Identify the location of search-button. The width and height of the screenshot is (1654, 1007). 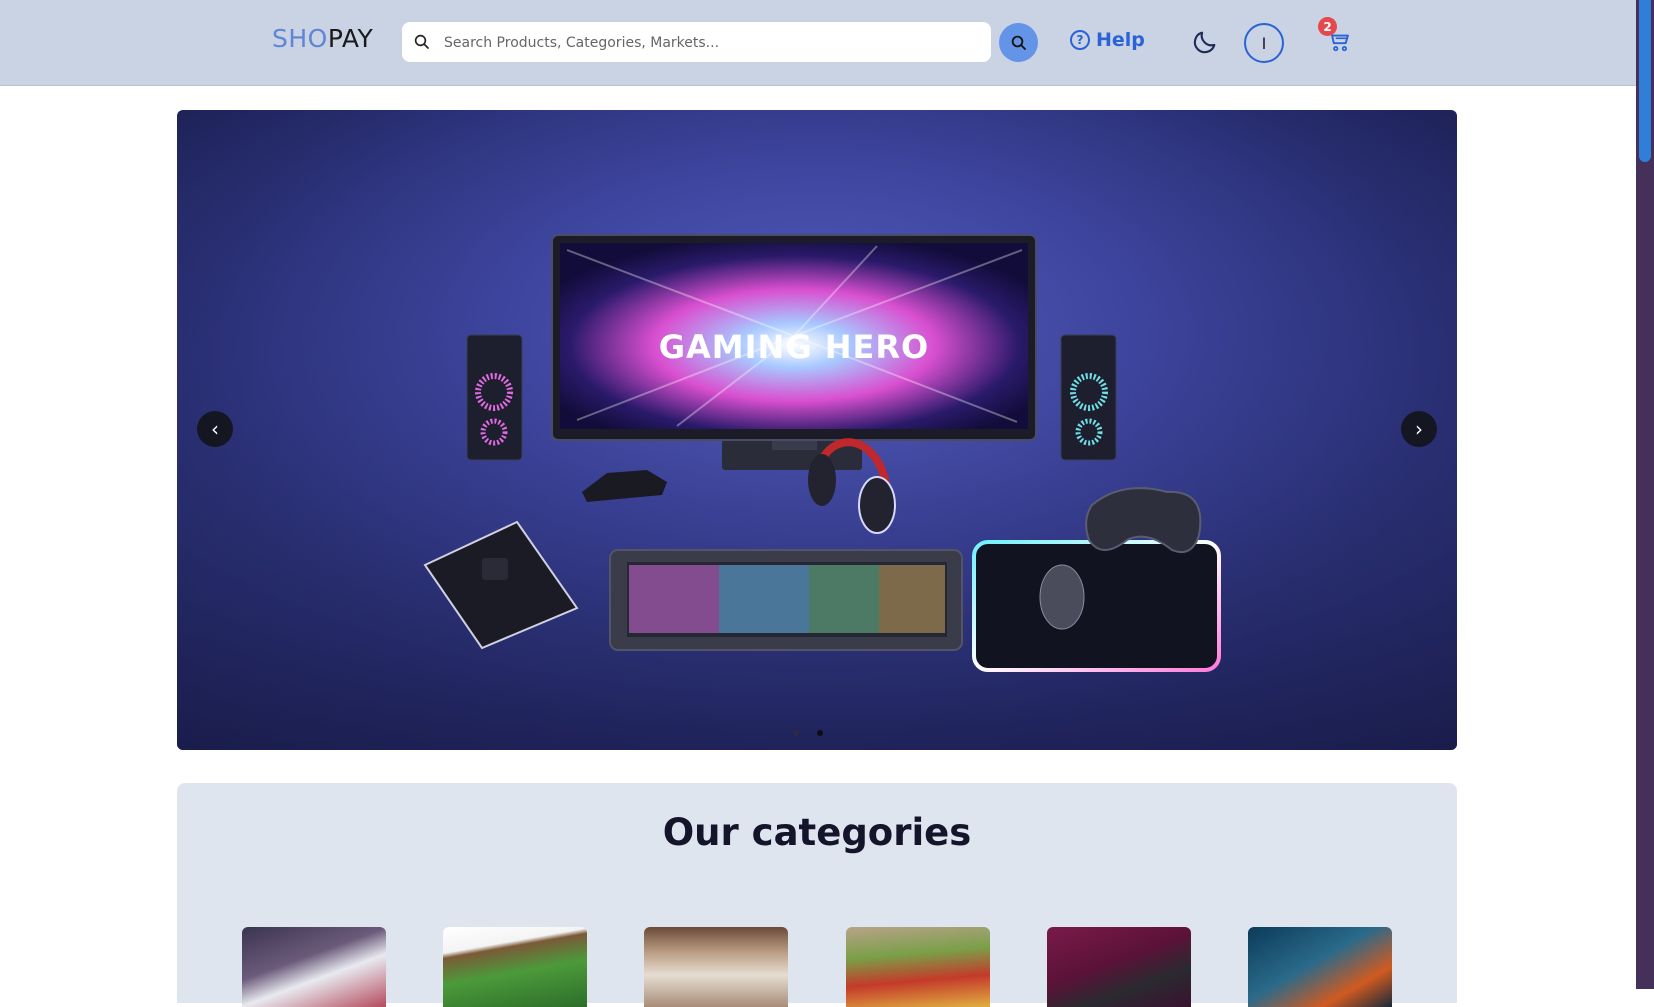
(1018, 42).